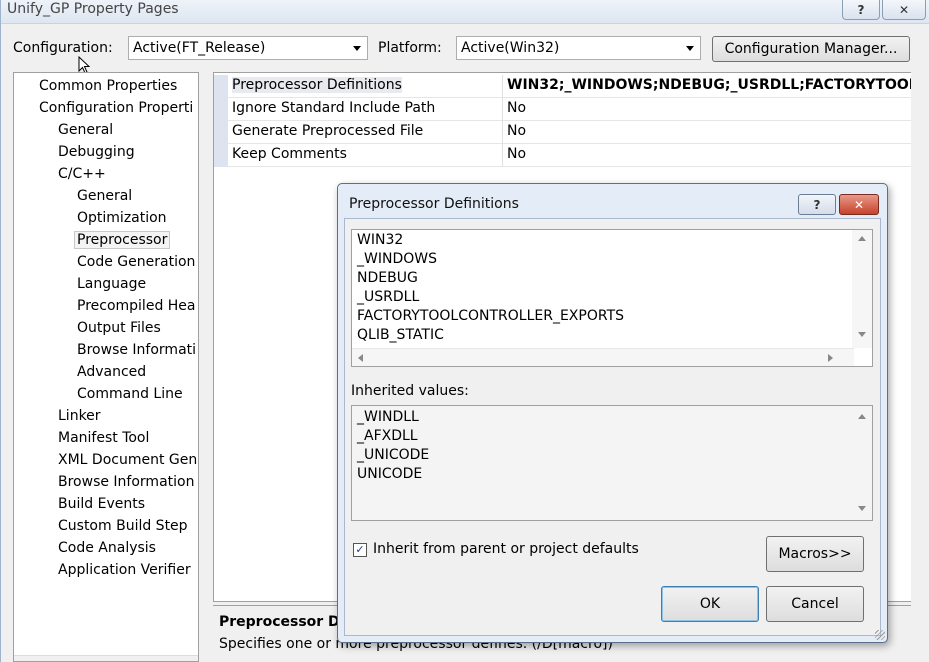 The height and width of the screenshot is (662, 929). Describe the element at coordinates (562, 155) in the screenshot. I see `property-row-keep-comments: Keep Comments No` at that location.